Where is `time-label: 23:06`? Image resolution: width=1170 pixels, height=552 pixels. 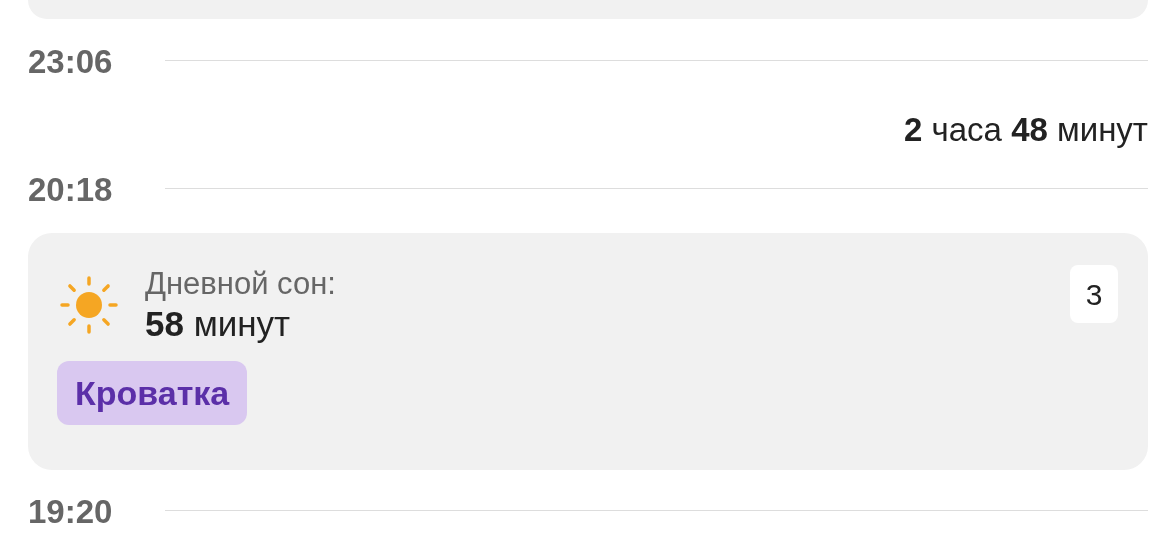 time-label: 23:06 is located at coordinates (71, 62).